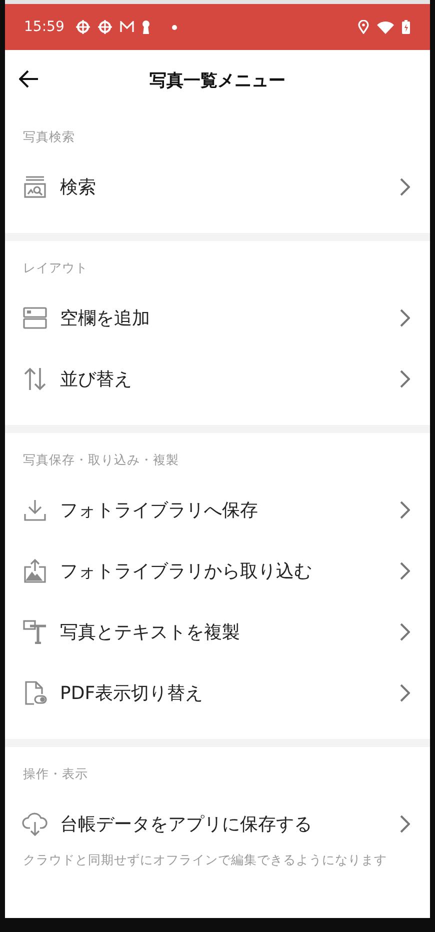 The image size is (435, 932). I want to click on section-heading: レイアウト, so click(55, 268).